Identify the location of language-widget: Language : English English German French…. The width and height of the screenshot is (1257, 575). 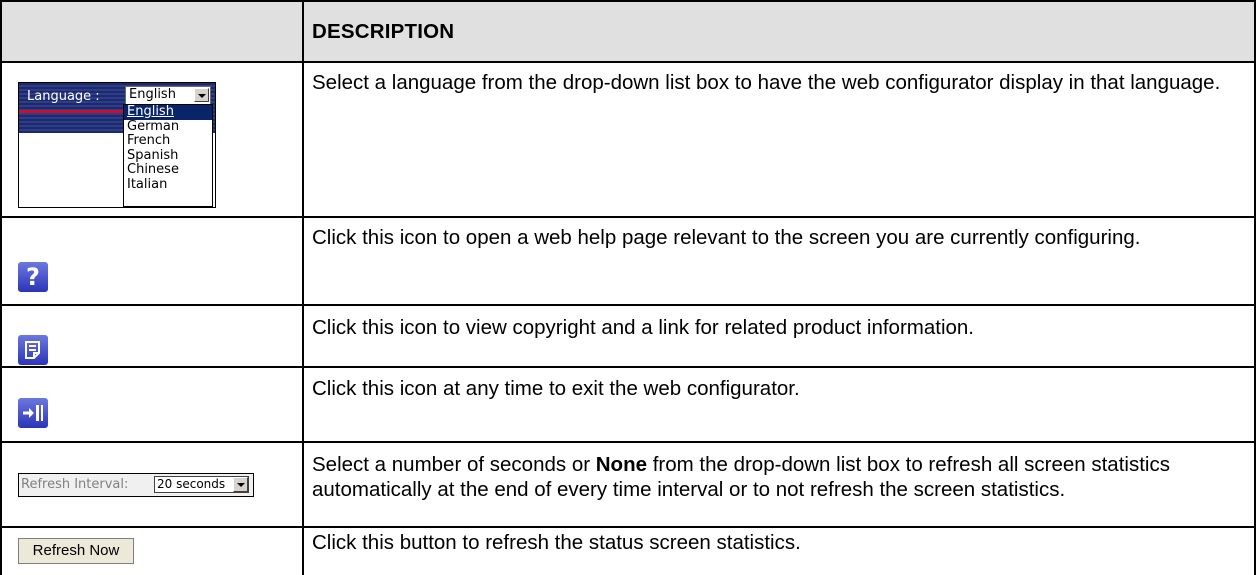
(117, 145).